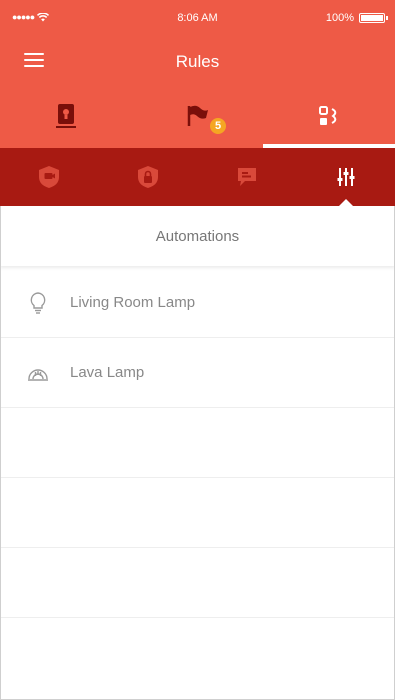  I want to click on section-header: Automations, so click(197, 236).